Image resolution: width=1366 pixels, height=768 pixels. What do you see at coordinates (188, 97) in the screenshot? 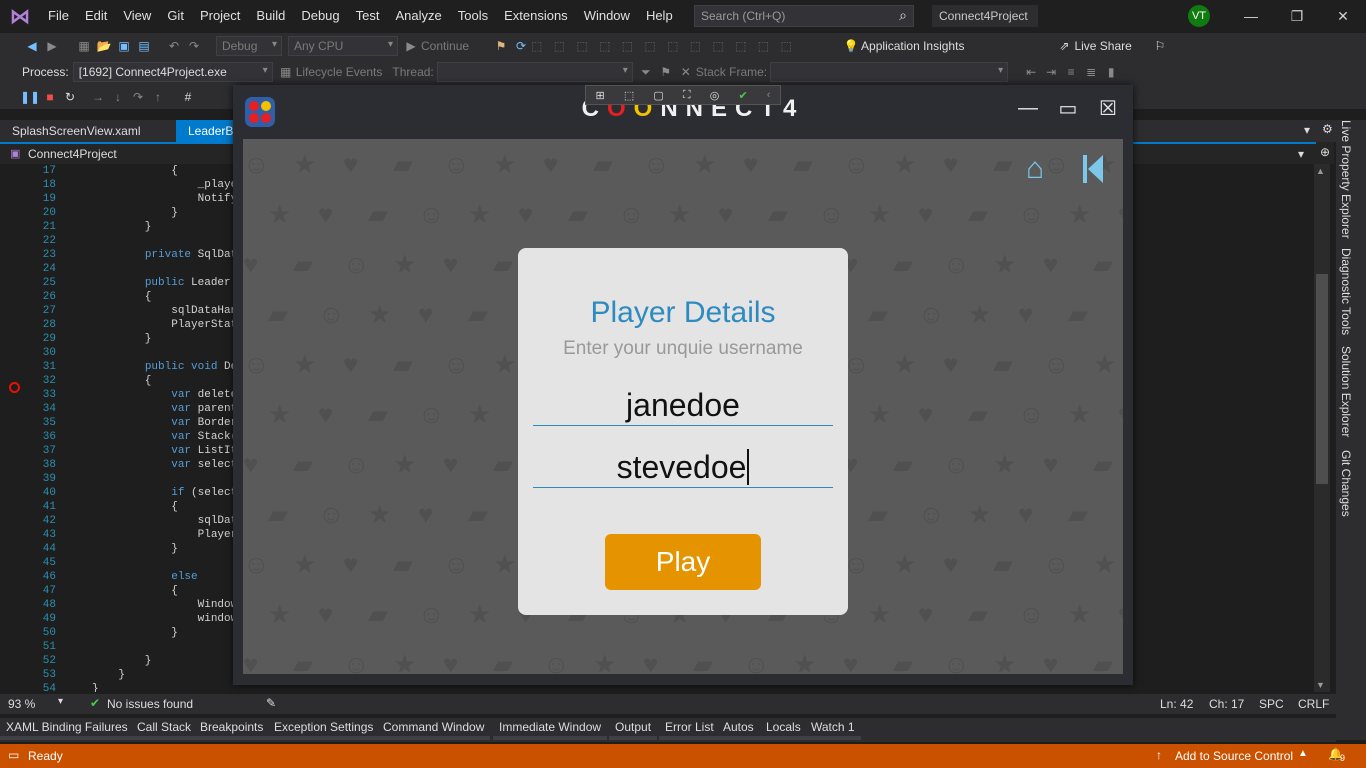
I see `hex-display-icon: #` at bounding box center [188, 97].